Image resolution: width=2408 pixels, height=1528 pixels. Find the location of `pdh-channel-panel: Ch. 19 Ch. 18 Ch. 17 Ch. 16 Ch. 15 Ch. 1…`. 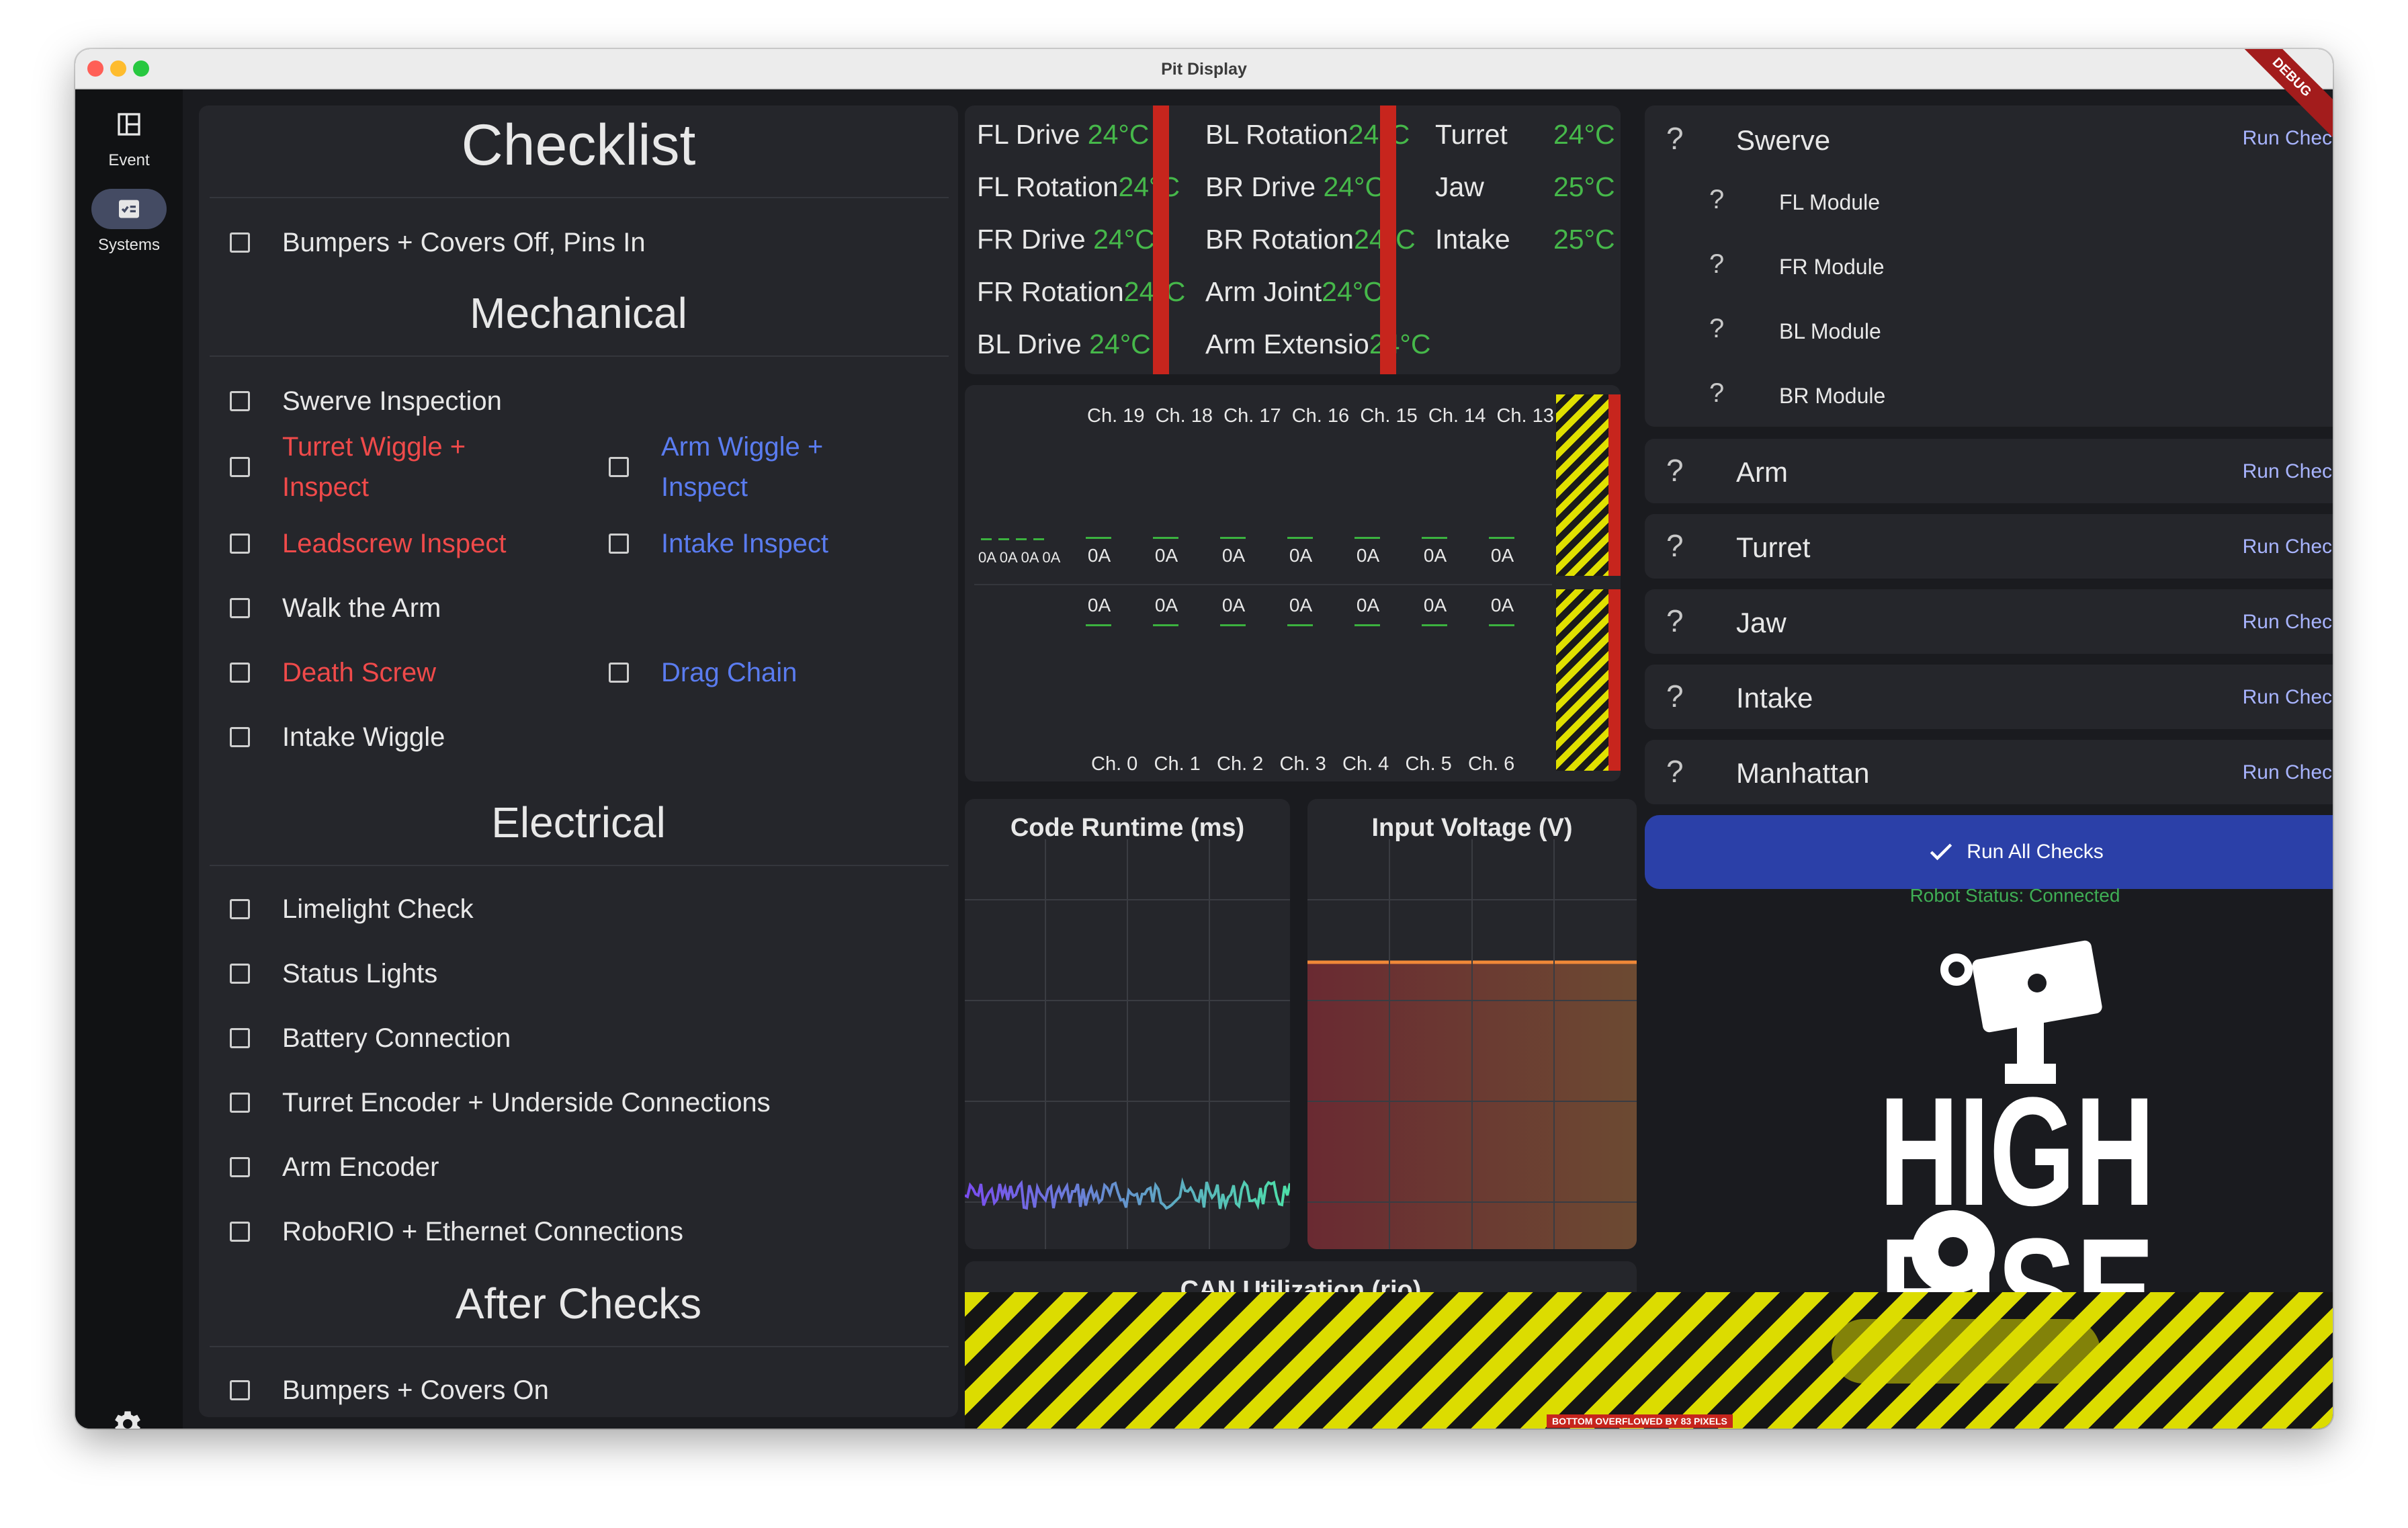

pdh-channel-panel: Ch. 19 Ch. 18 Ch. 17 Ch. 16 Ch. 15 Ch. 1… is located at coordinates (1293, 583).